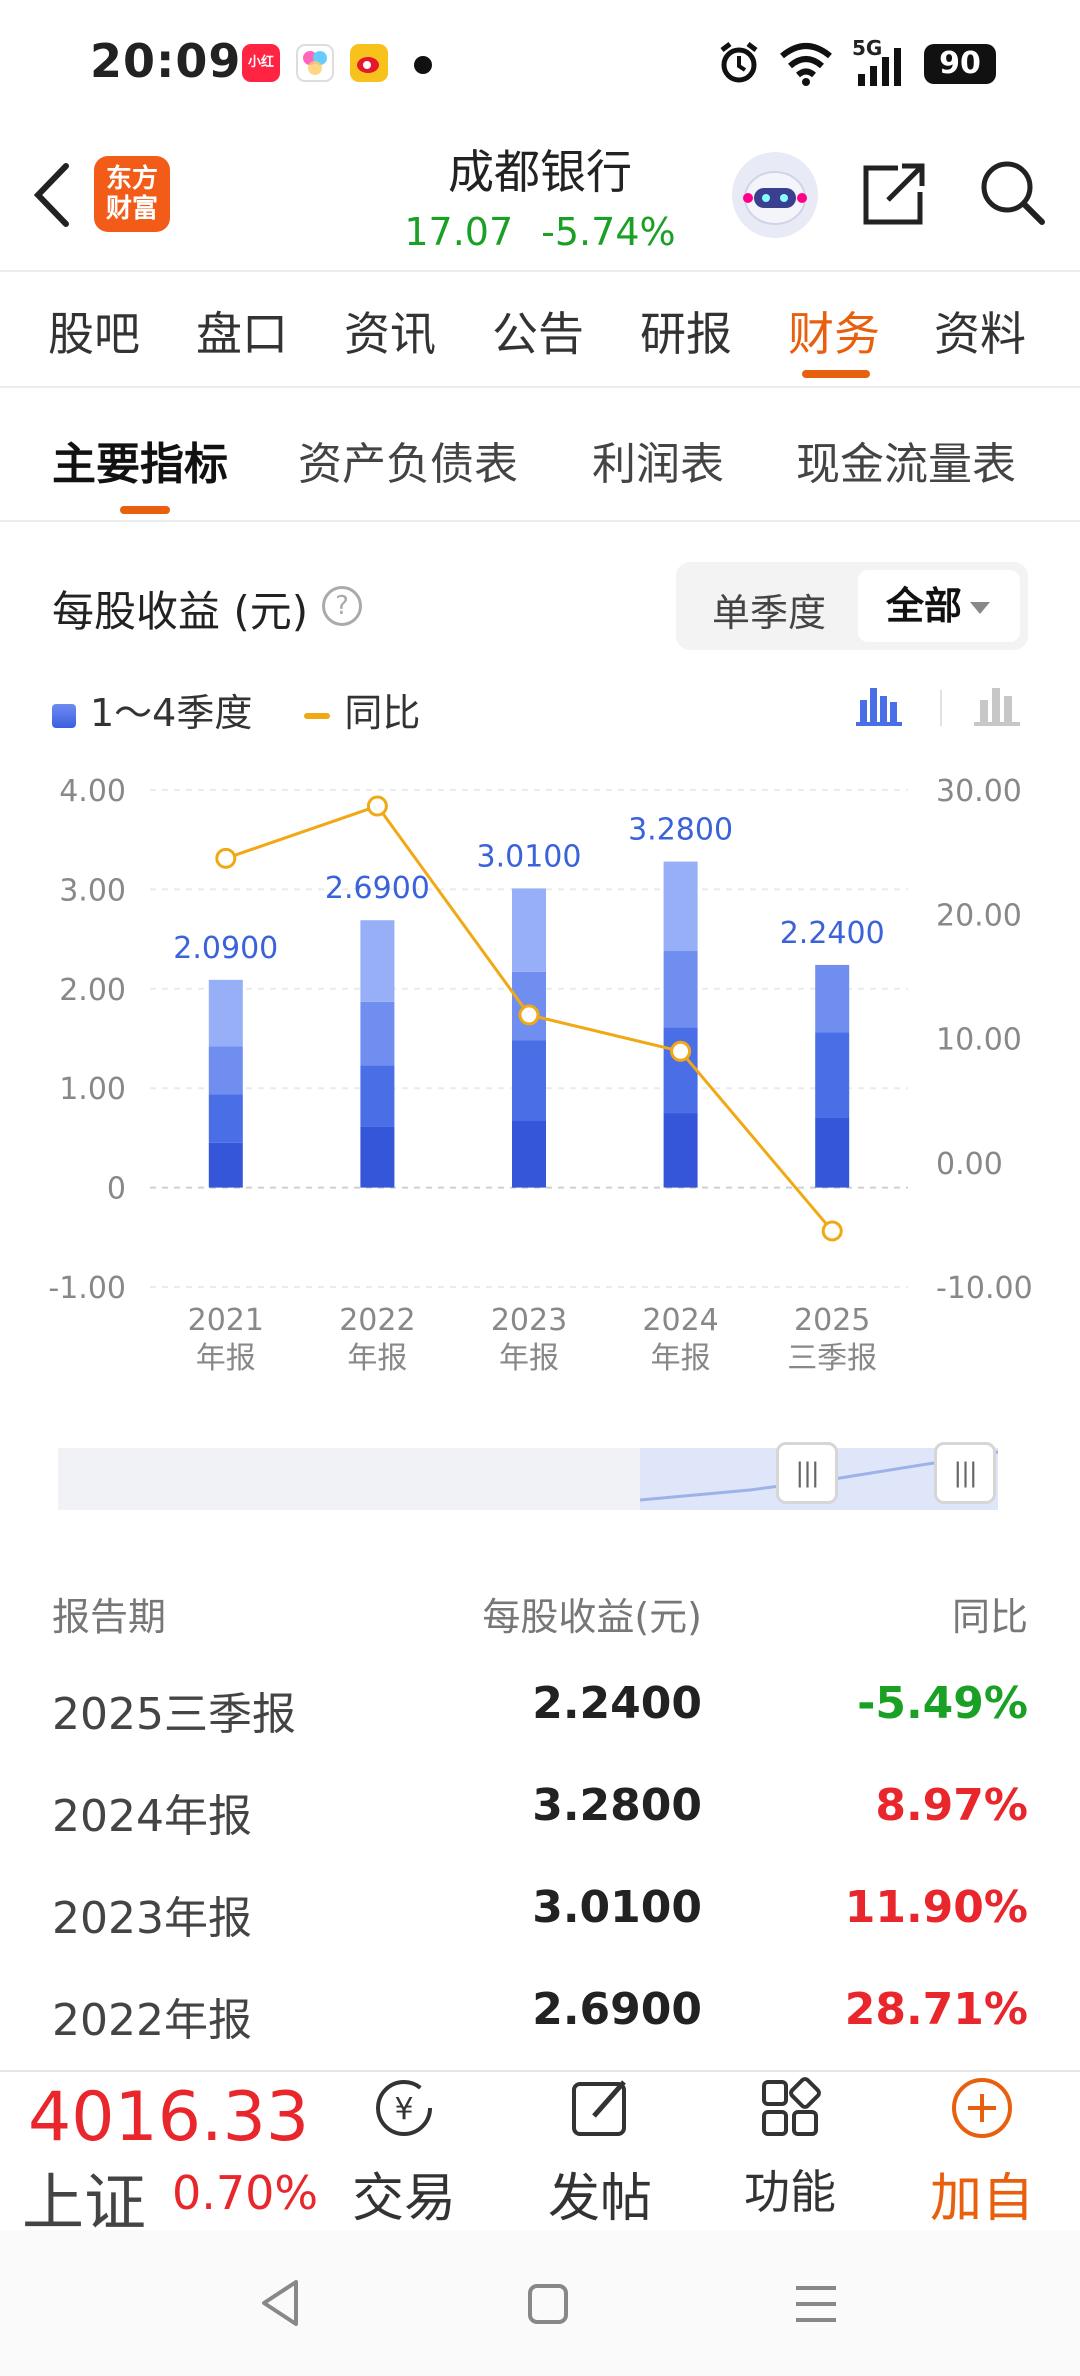 The height and width of the screenshot is (2376, 1080). What do you see at coordinates (342, 606) in the screenshot?
I see `help-icon: ?` at bounding box center [342, 606].